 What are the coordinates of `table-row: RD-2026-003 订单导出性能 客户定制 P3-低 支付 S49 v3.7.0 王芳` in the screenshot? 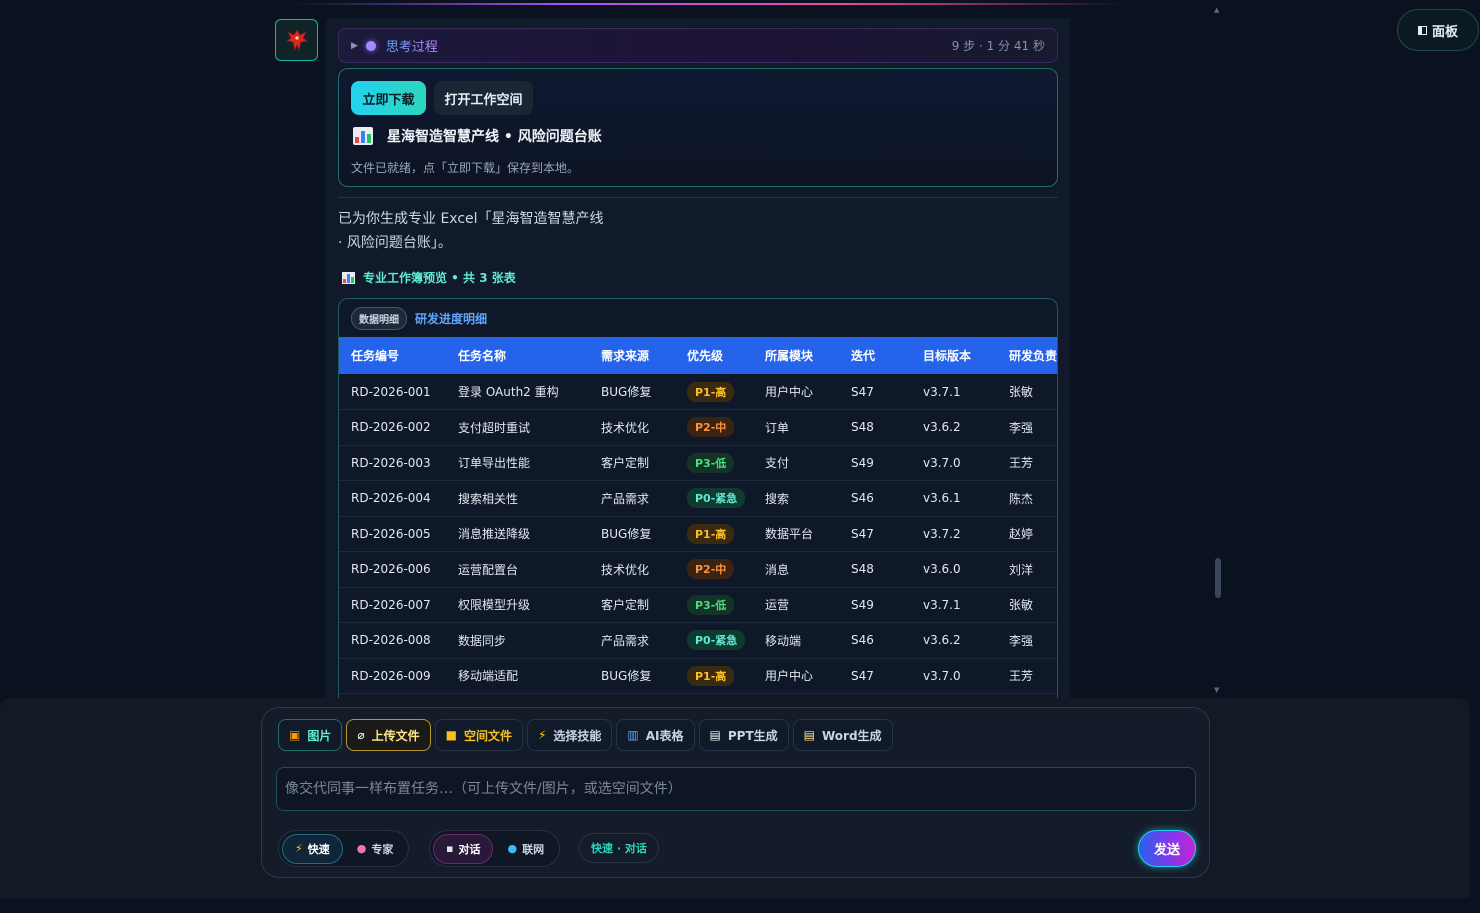 It's located at (698, 463).